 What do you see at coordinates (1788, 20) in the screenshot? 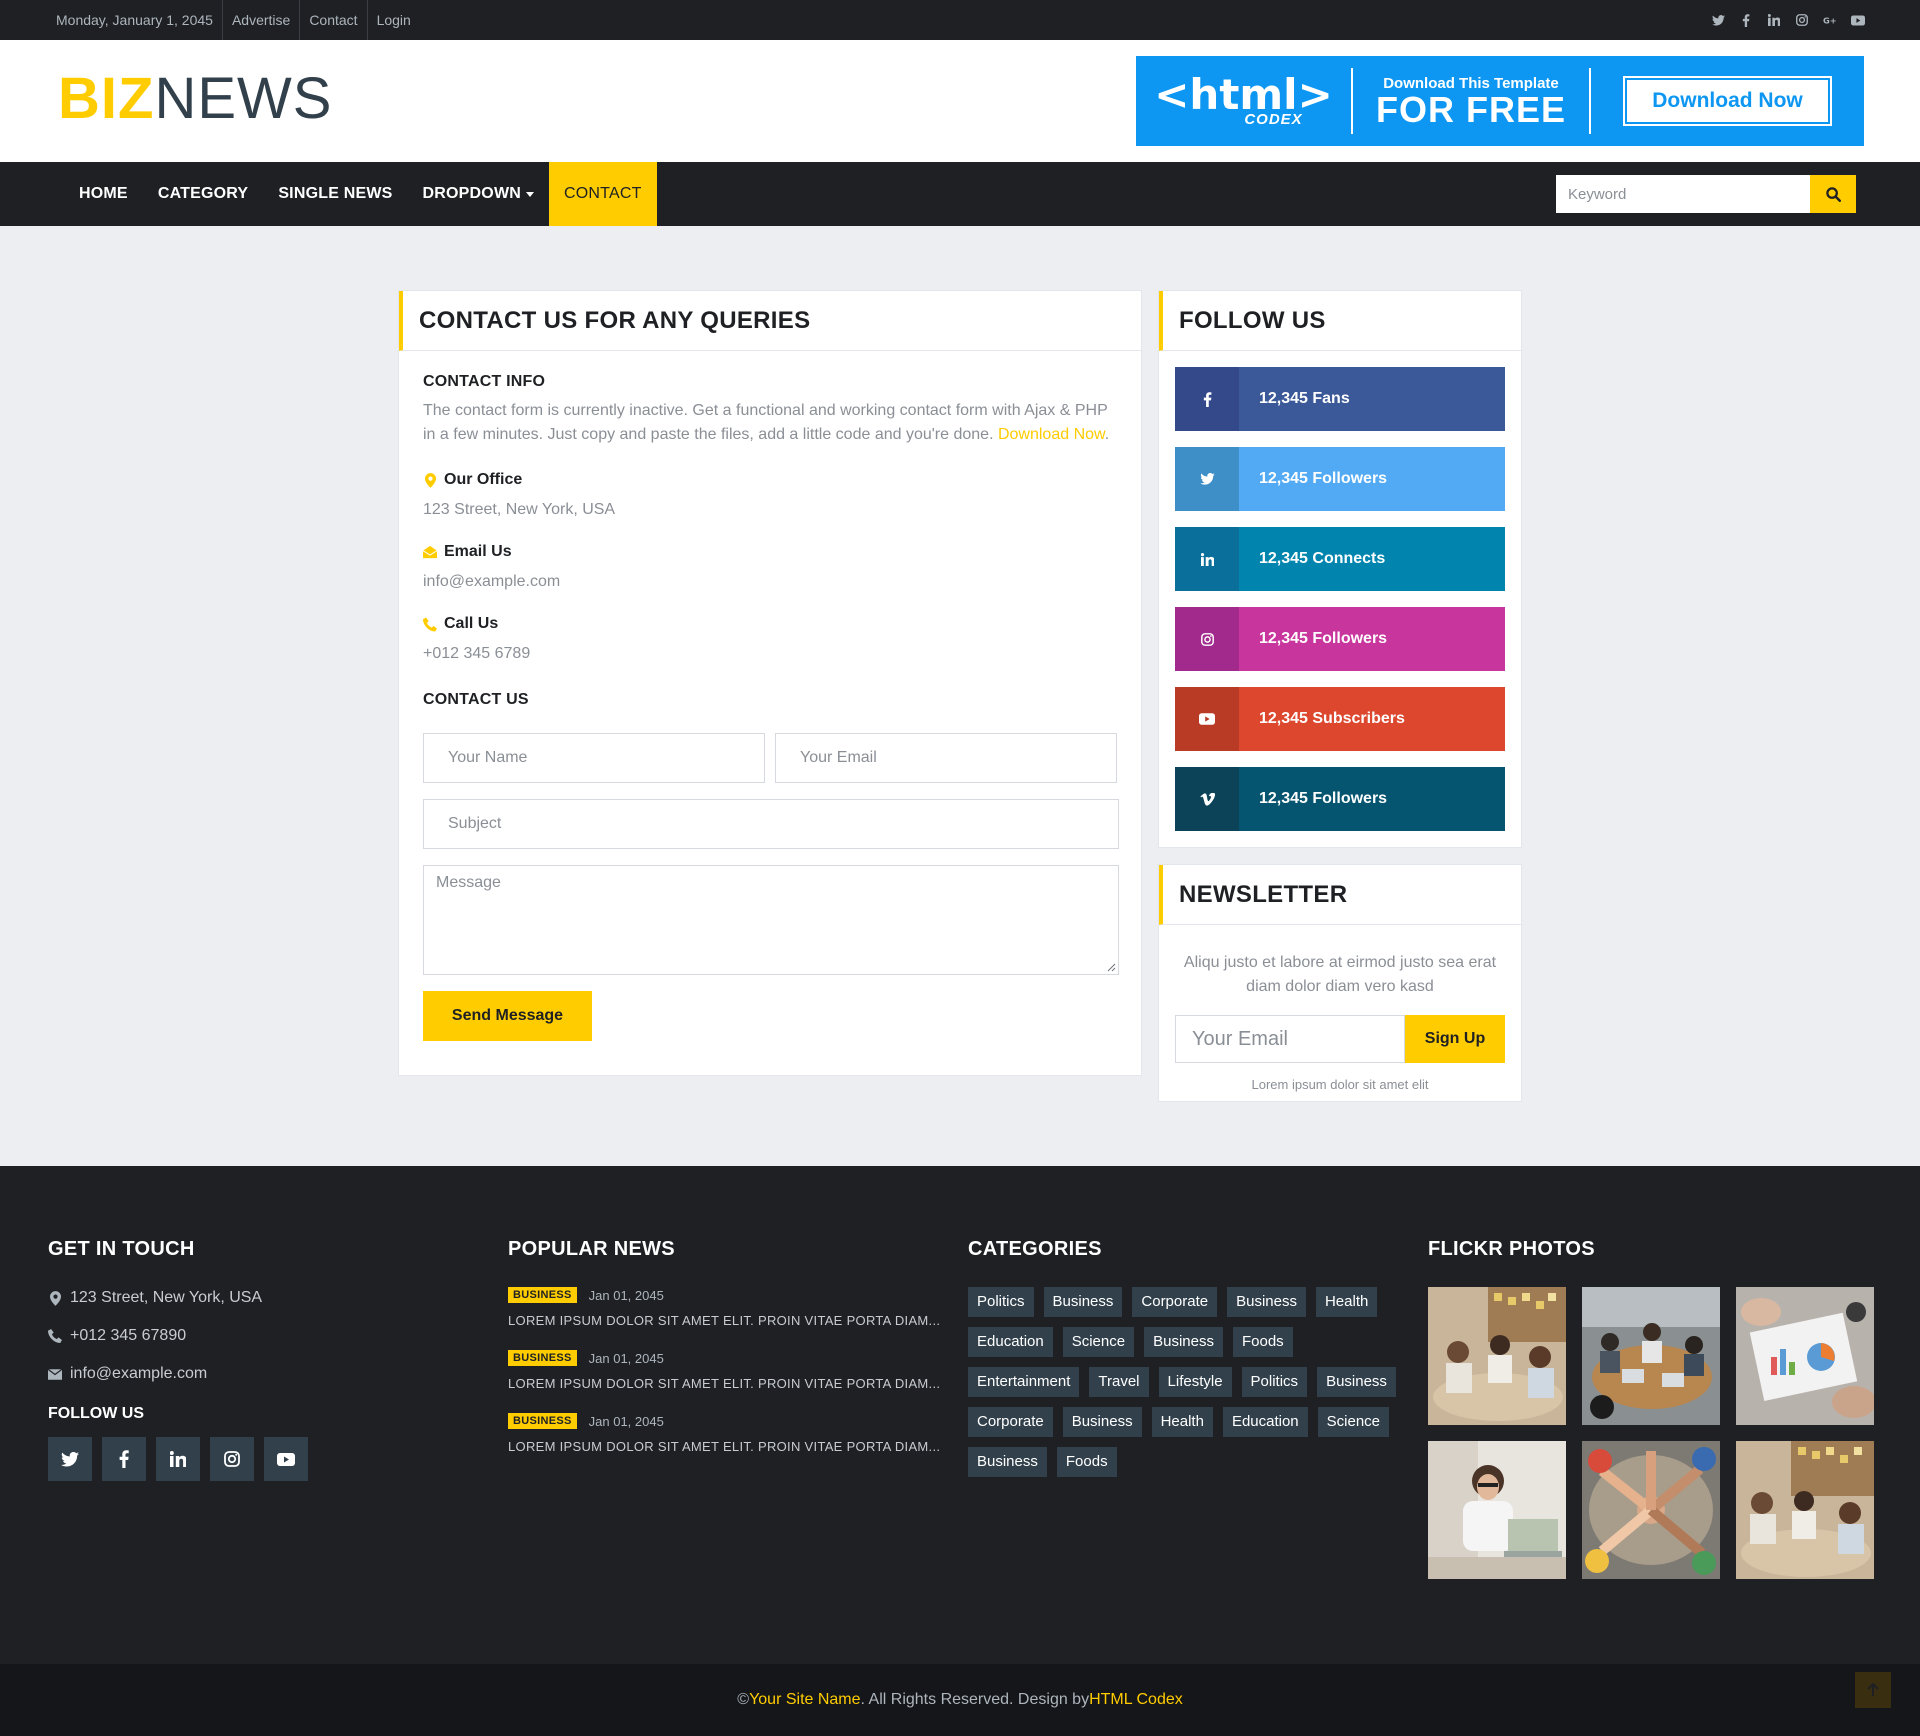
I see `top-social-links: G+` at bounding box center [1788, 20].